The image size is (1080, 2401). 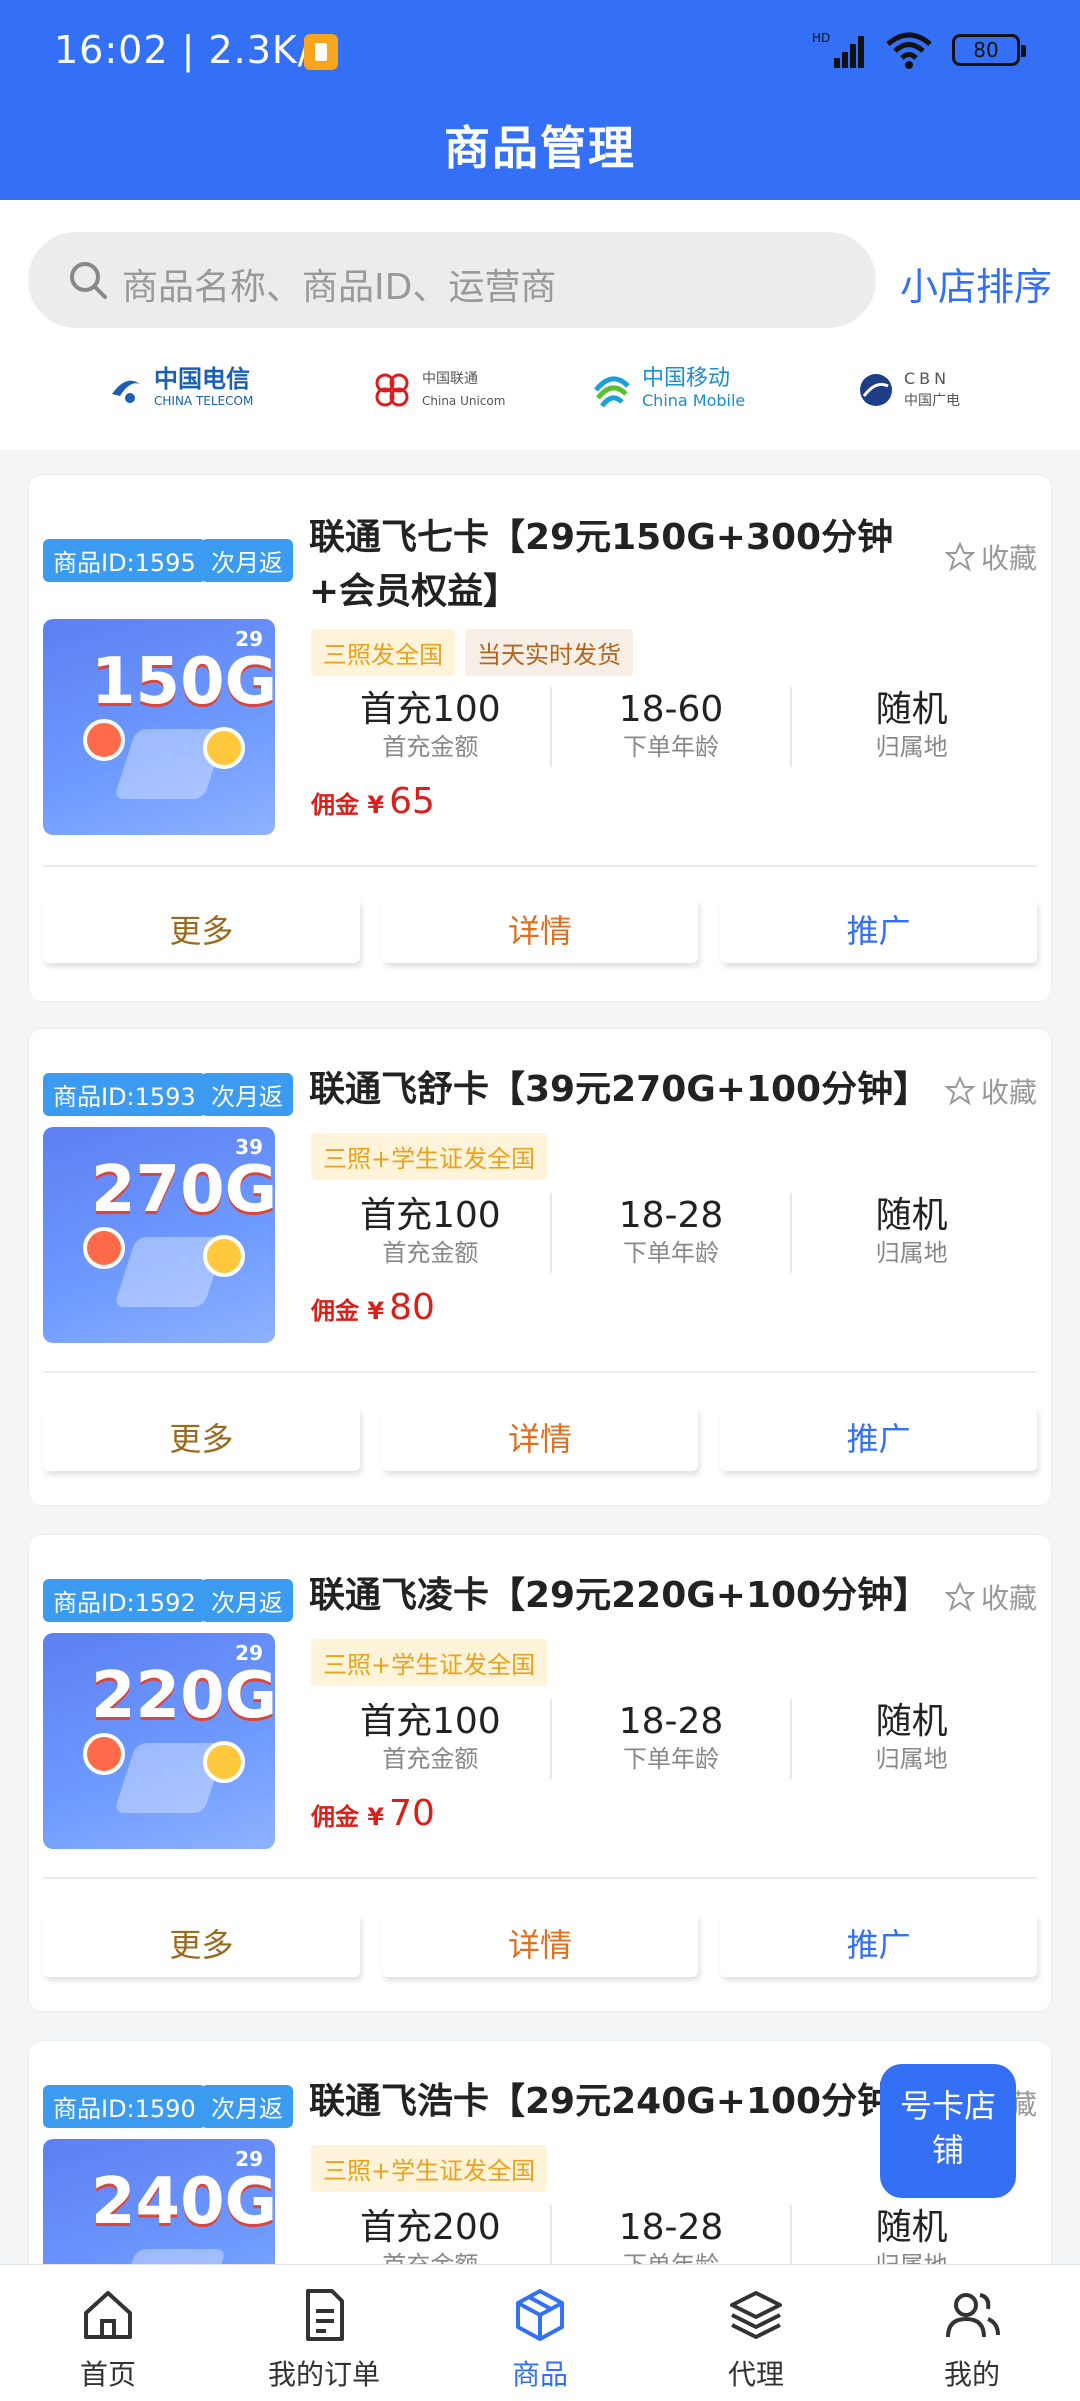 What do you see at coordinates (124, 560) in the screenshot?
I see `product-id-badge: 商品ID:1595` at bounding box center [124, 560].